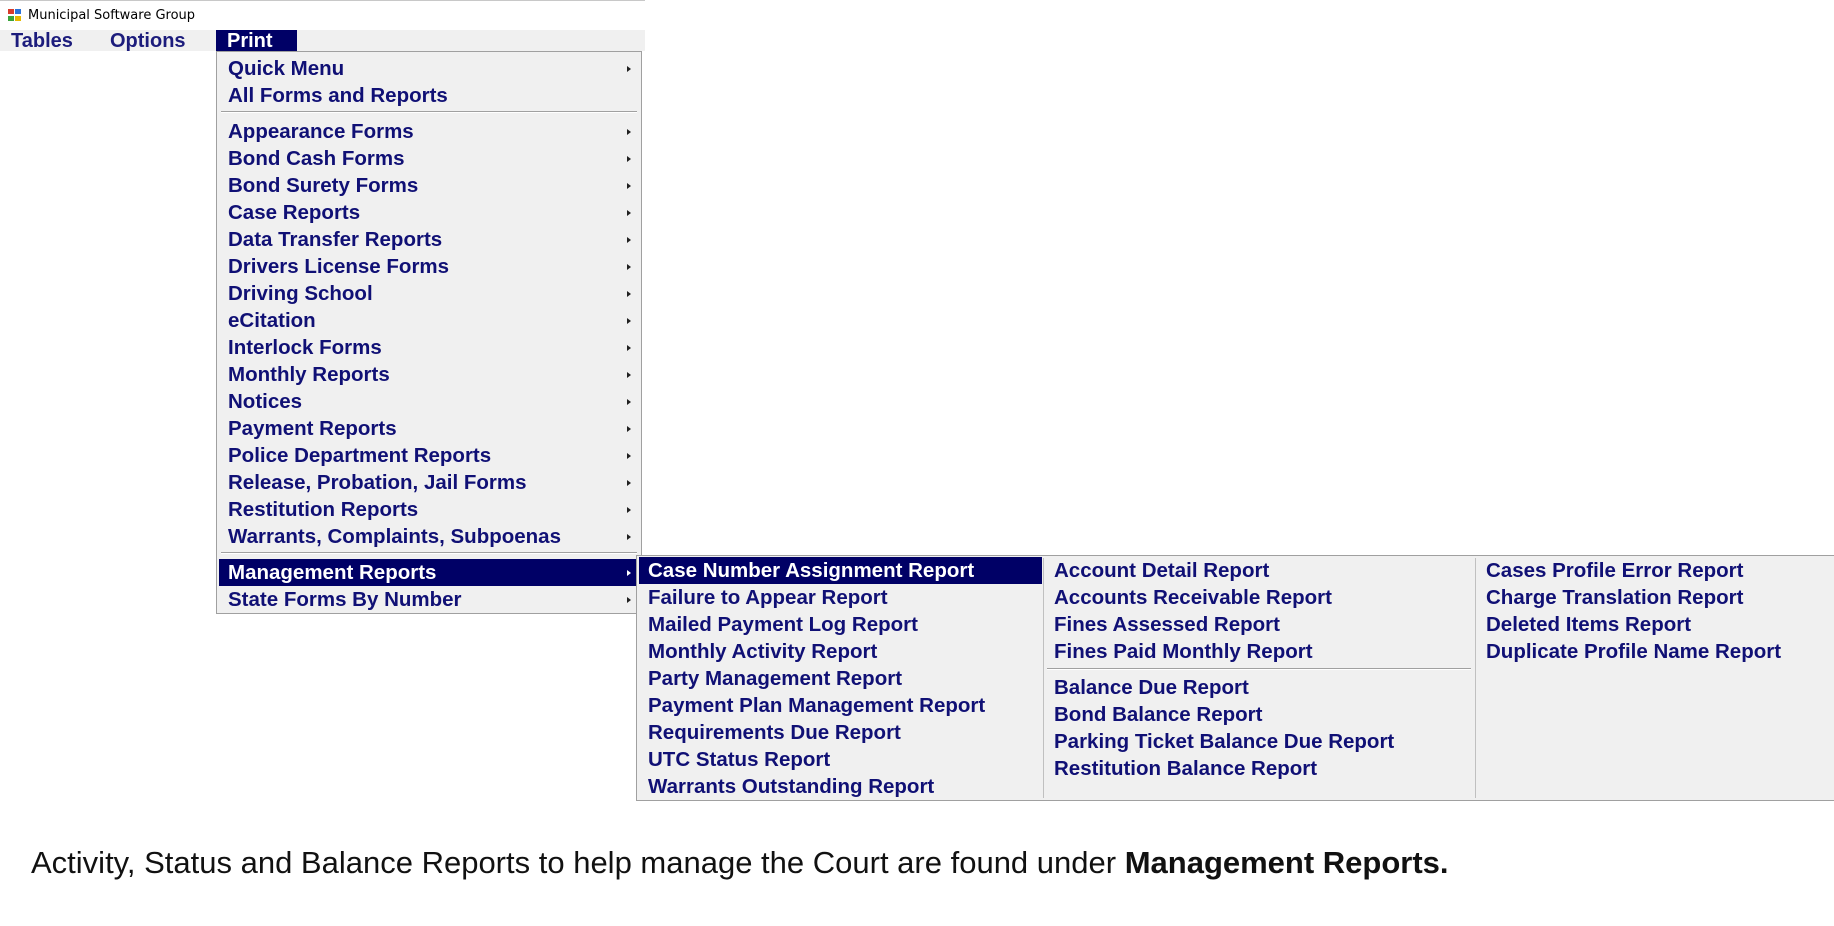 This screenshot has width=1834, height=926. What do you see at coordinates (1259, 597) in the screenshot?
I see `submenu-item-accounts-receivable-report: Accounts Receivable Report` at bounding box center [1259, 597].